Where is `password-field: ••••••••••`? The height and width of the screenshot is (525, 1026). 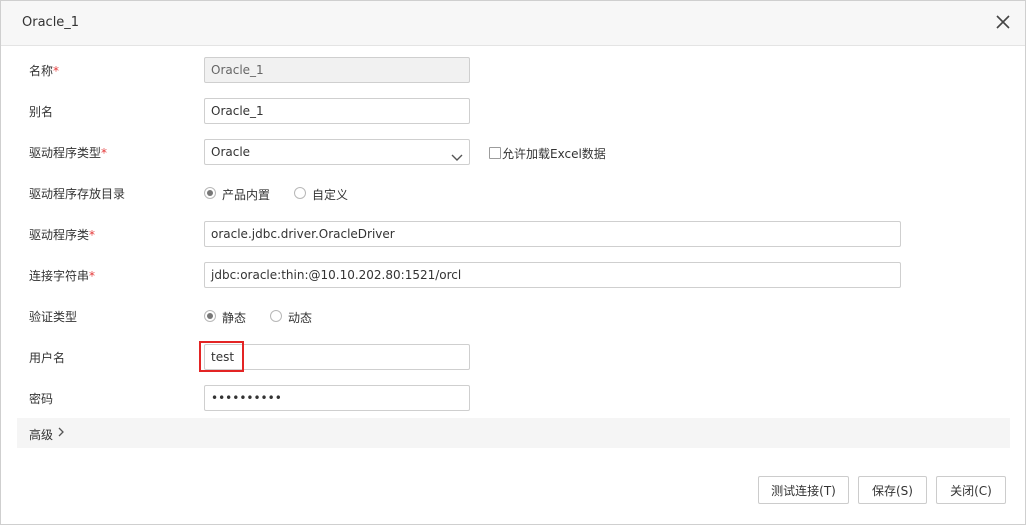
password-field: •••••••••• is located at coordinates (337, 398).